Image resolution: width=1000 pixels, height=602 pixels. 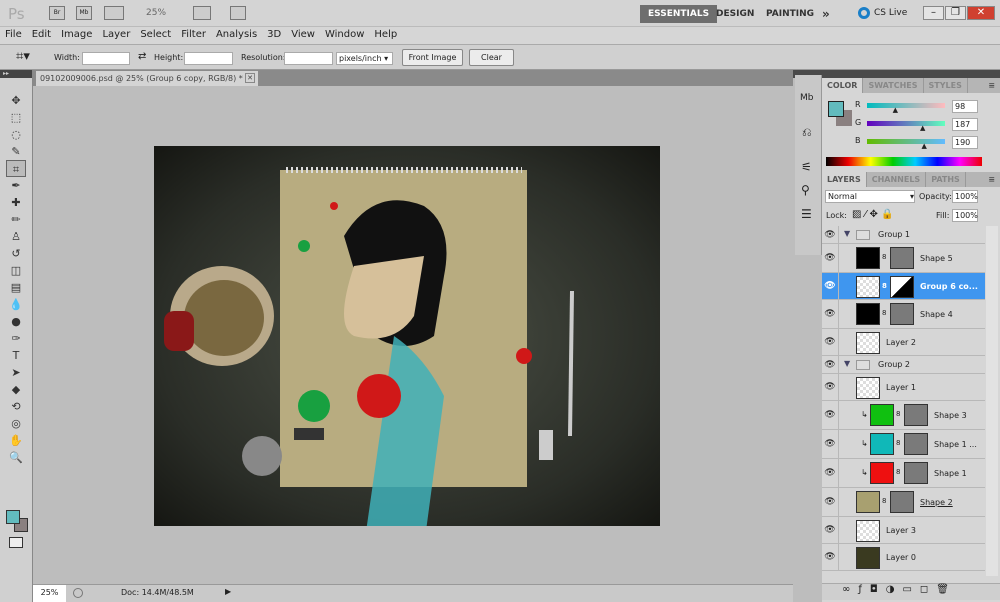 What do you see at coordinates (901, 387) in the screenshot?
I see `layer-name: Layer 1` at bounding box center [901, 387].